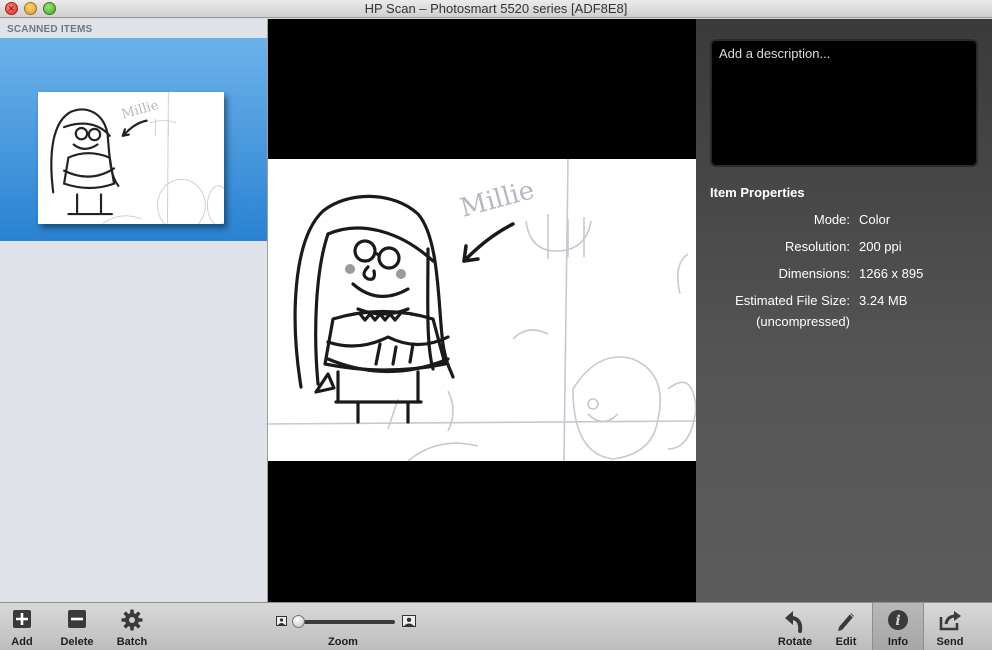 The height and width of the screenshot is (650, 992). I want to click on info-icon: i, so click(898, 620).